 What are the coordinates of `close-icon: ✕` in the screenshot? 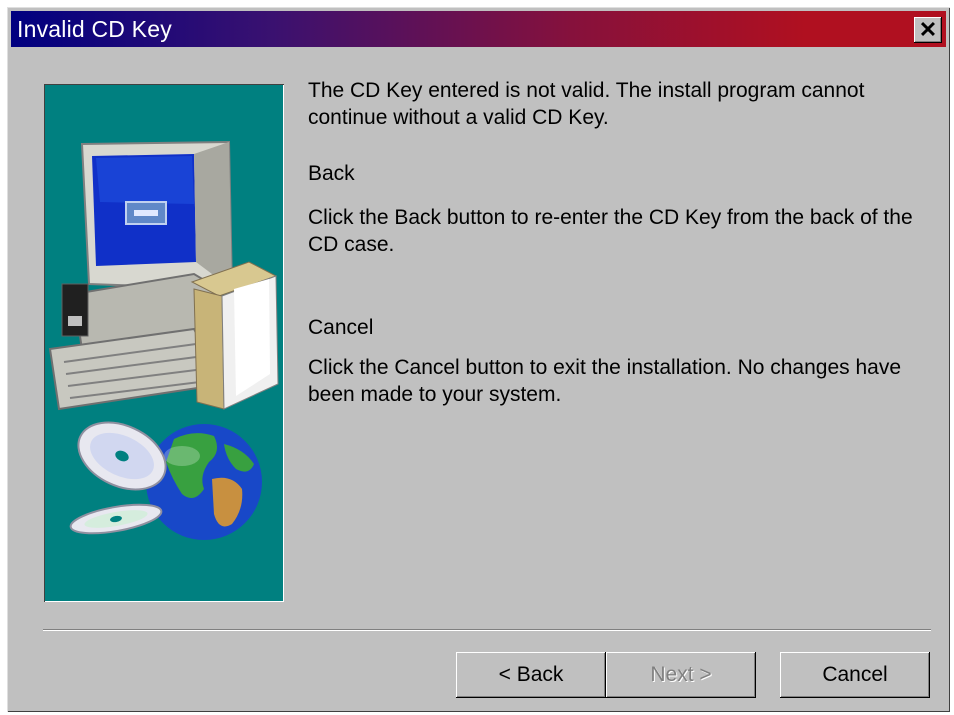 It's located at (928, 29).